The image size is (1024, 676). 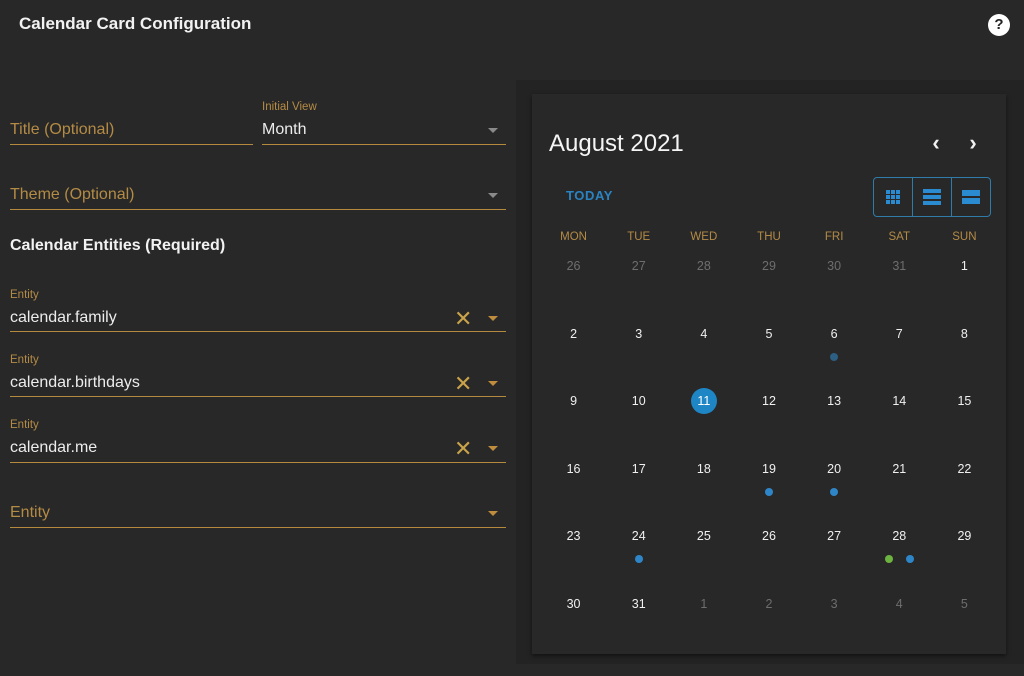 I want to click on month-view-button, so click(x=893, y=197).